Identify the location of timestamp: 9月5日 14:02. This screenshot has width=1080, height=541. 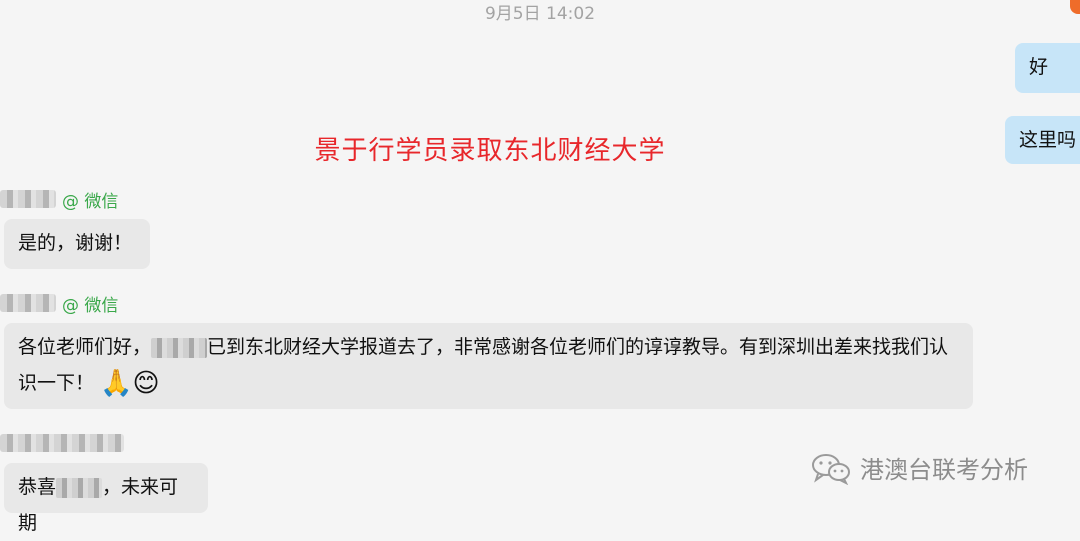
(540, 14).